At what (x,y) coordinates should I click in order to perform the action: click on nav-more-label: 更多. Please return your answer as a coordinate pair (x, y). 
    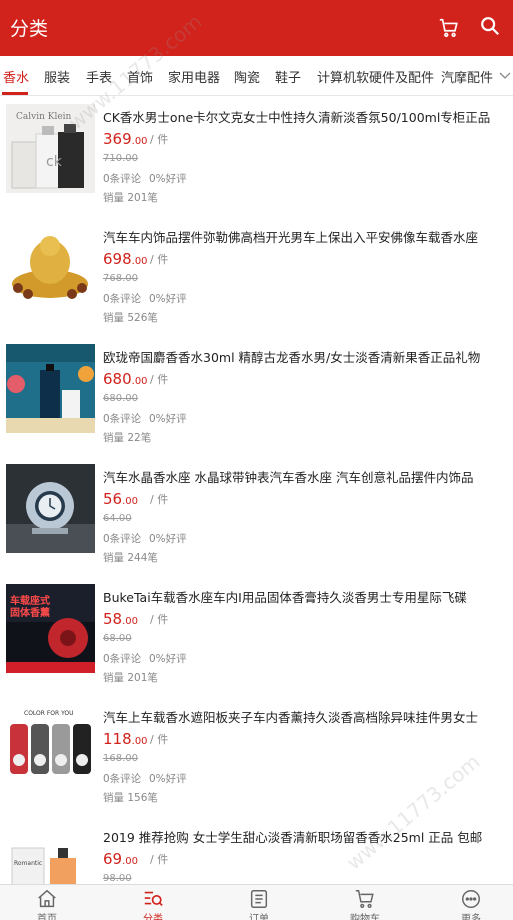
    Looking at the image, I should click on (471, 917).